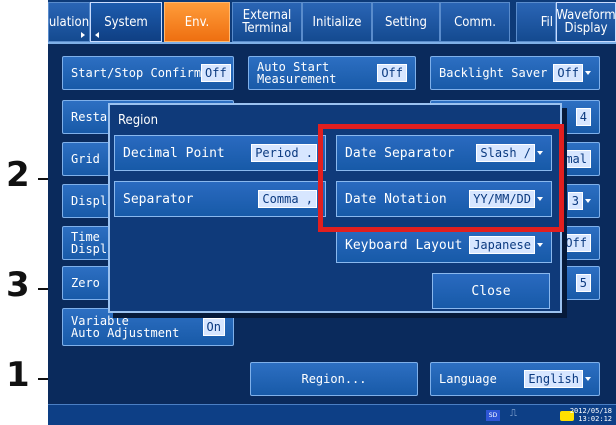 The image size is (616, 425). Describe the element at coordinates (18, 375) in the screenshot. I see `callout-1: 1` at that location.